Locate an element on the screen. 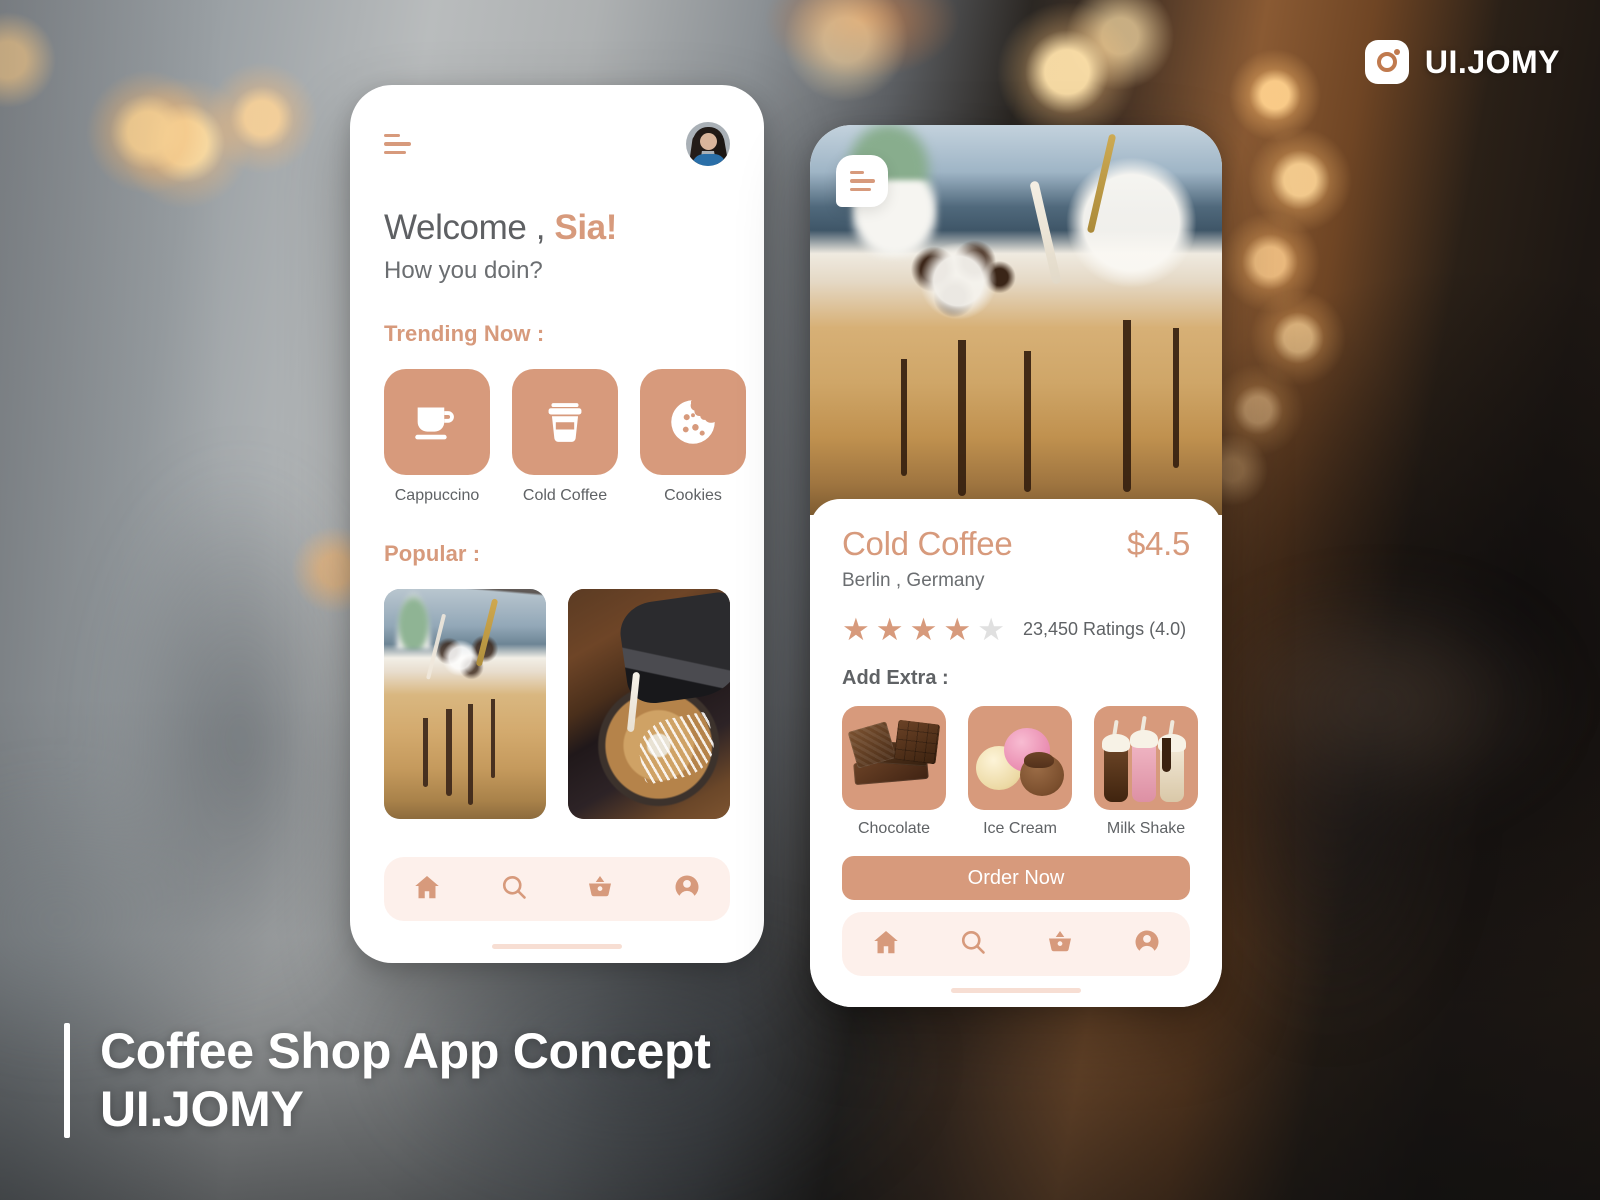 This screenshot has width=1600, height=1200. home-header is located at coordinates (557, 125).